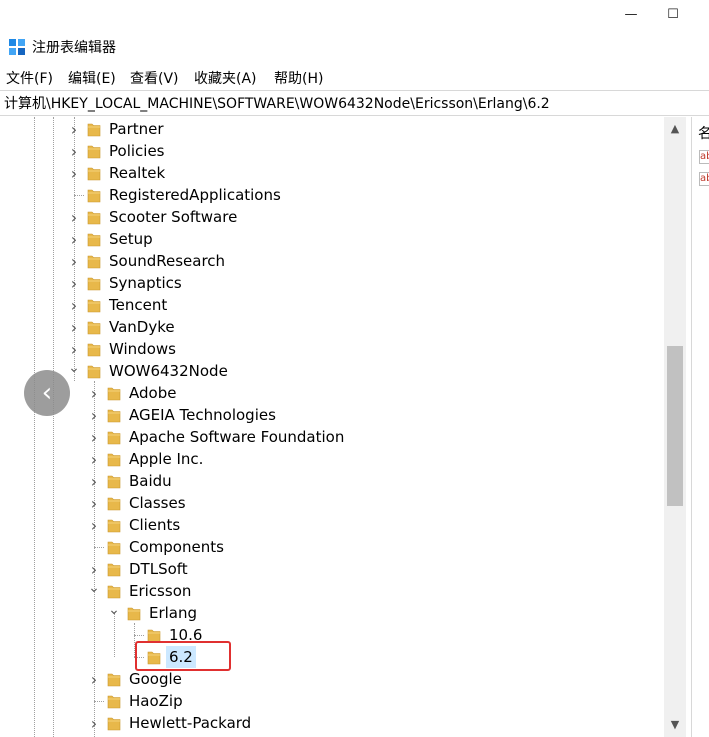 This screenshot has height=737, width=709. I want to click on tree-item-label: RegisteredApplications, so click(195, 195).